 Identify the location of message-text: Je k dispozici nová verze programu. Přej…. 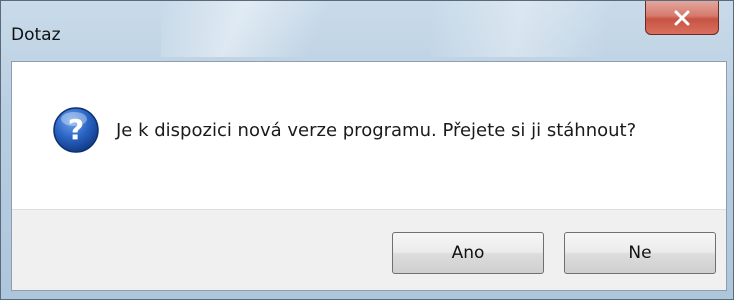
(376, 130).